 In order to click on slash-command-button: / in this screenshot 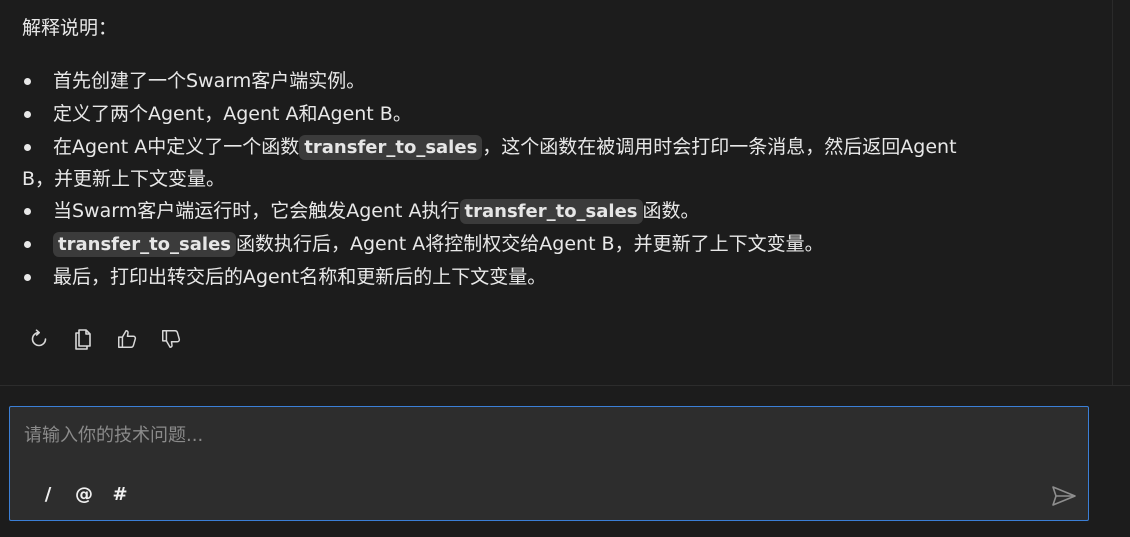, I will do `click(48, 494)`.